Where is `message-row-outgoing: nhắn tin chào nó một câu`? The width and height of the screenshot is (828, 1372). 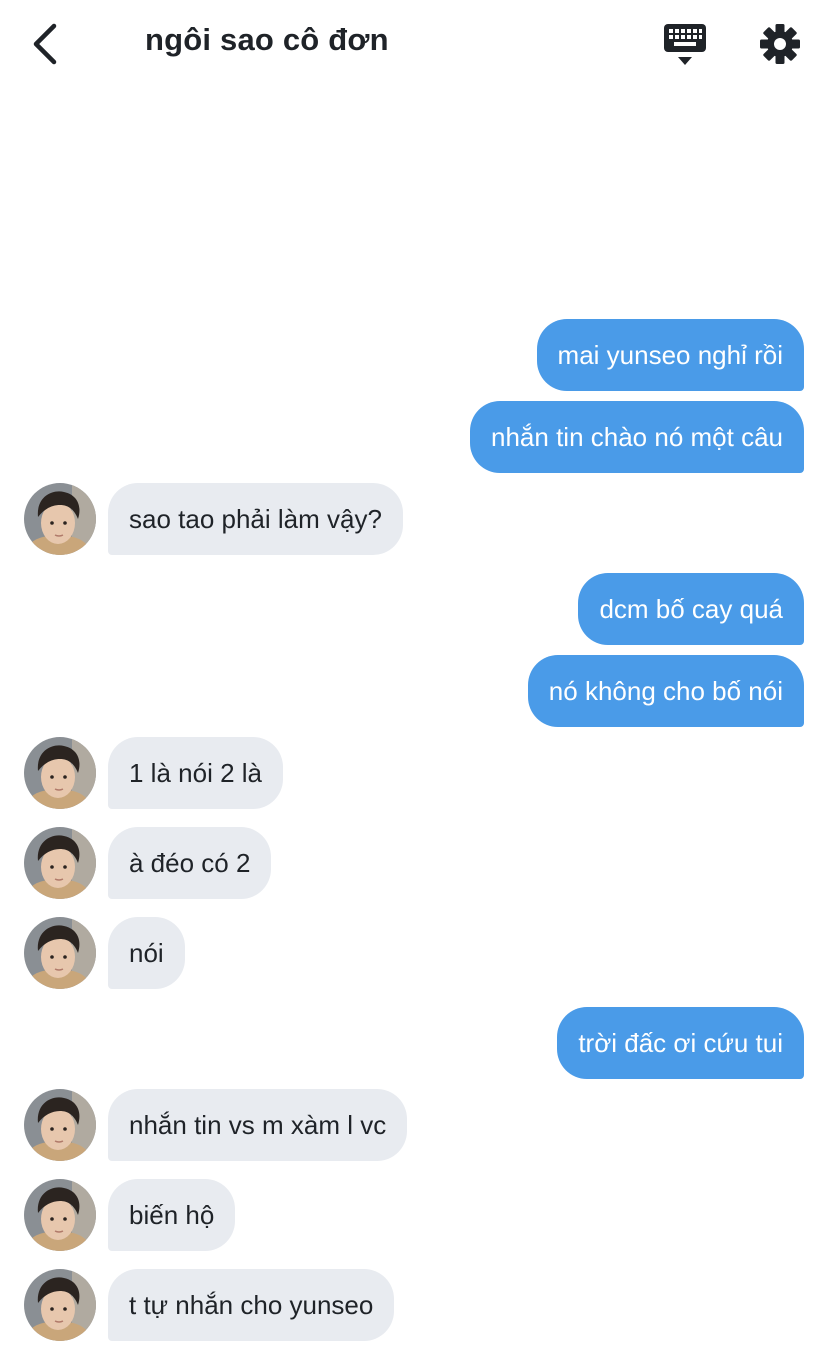
message-row-outgoing: nhắn tin chào nó một câu is located at coordinates (414, 437).